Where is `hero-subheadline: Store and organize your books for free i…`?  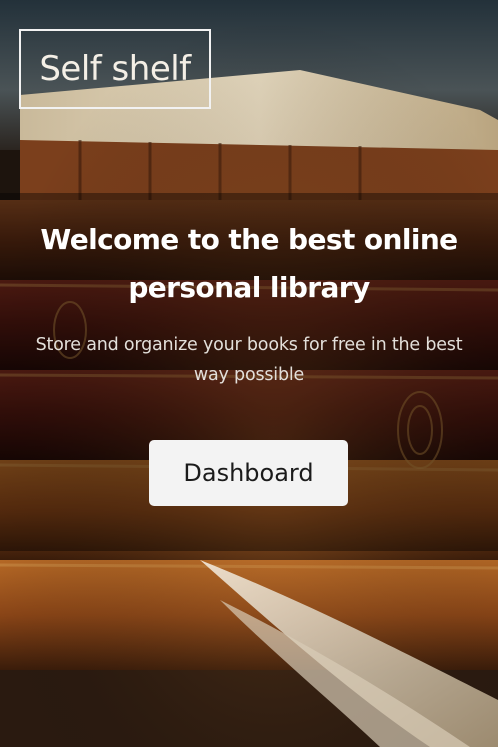
hero-subheadline: Store and organize your books for free i… is located at coordinates (249, 360).